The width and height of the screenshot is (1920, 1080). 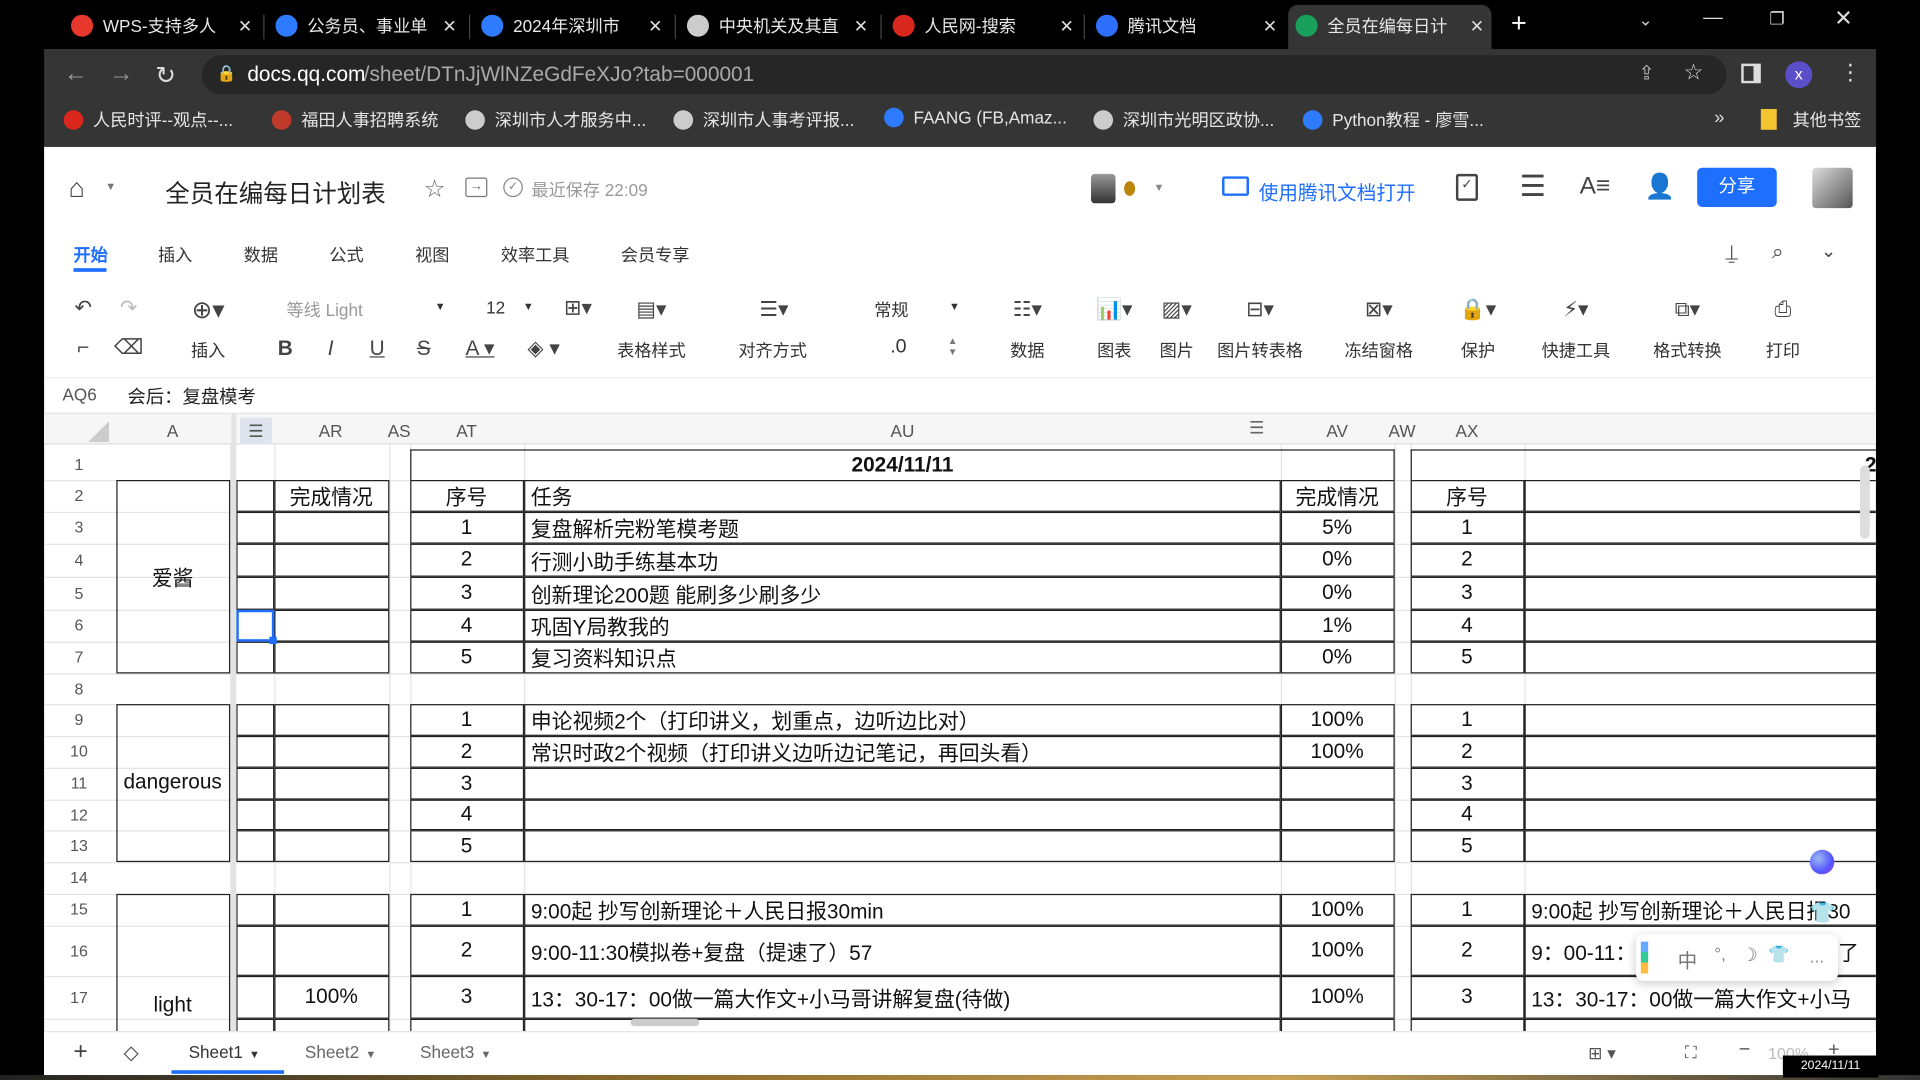 What do you see at coordinates (1713, 18) in the screenshot?
I see `minimize-button: —` at bounding box center [1713, 18].